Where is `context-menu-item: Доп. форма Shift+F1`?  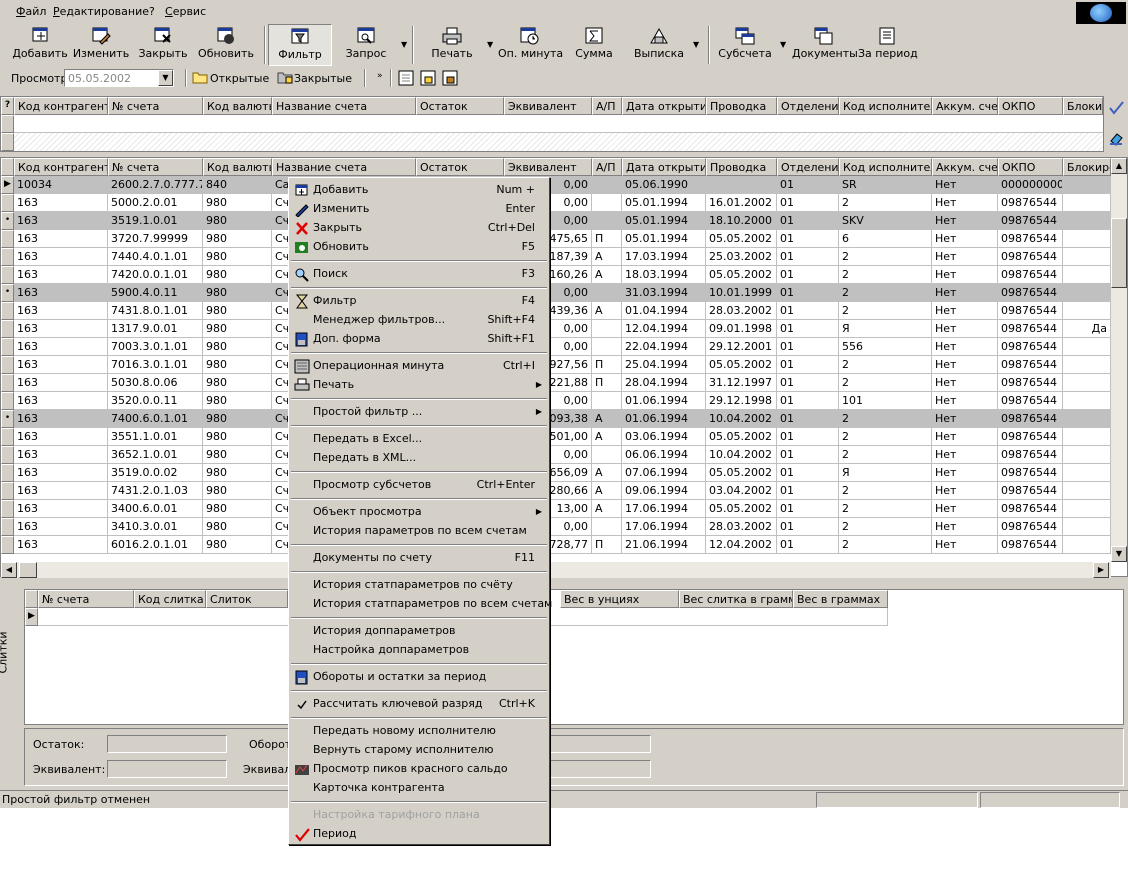 context-menu-item: Доп. форма Shift+F1 is located at coordinates (419, 339).